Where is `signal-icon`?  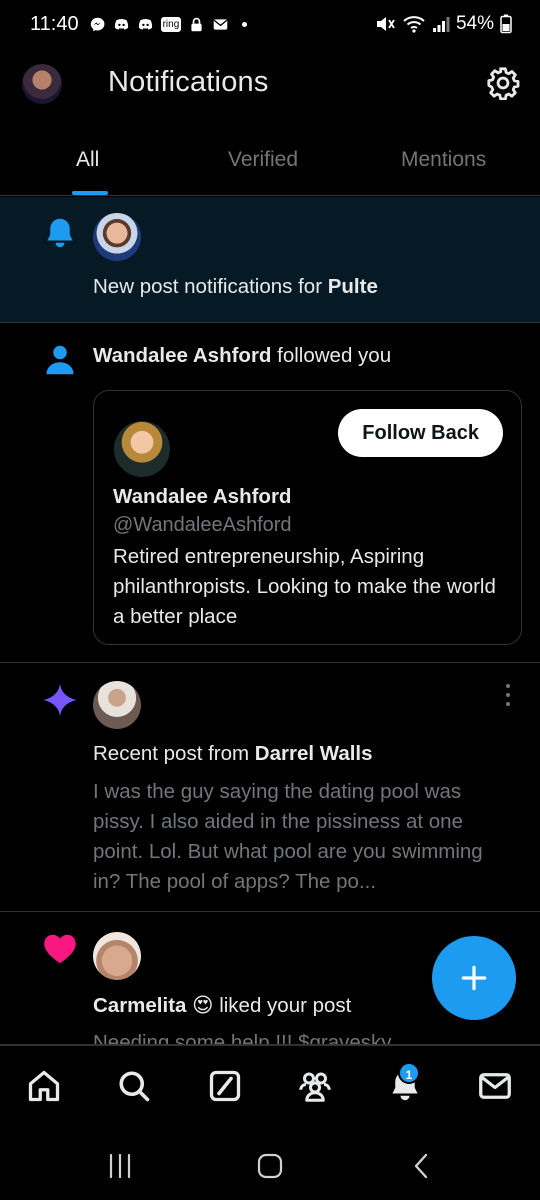
signal-icon is located at coordinates (441, 24).